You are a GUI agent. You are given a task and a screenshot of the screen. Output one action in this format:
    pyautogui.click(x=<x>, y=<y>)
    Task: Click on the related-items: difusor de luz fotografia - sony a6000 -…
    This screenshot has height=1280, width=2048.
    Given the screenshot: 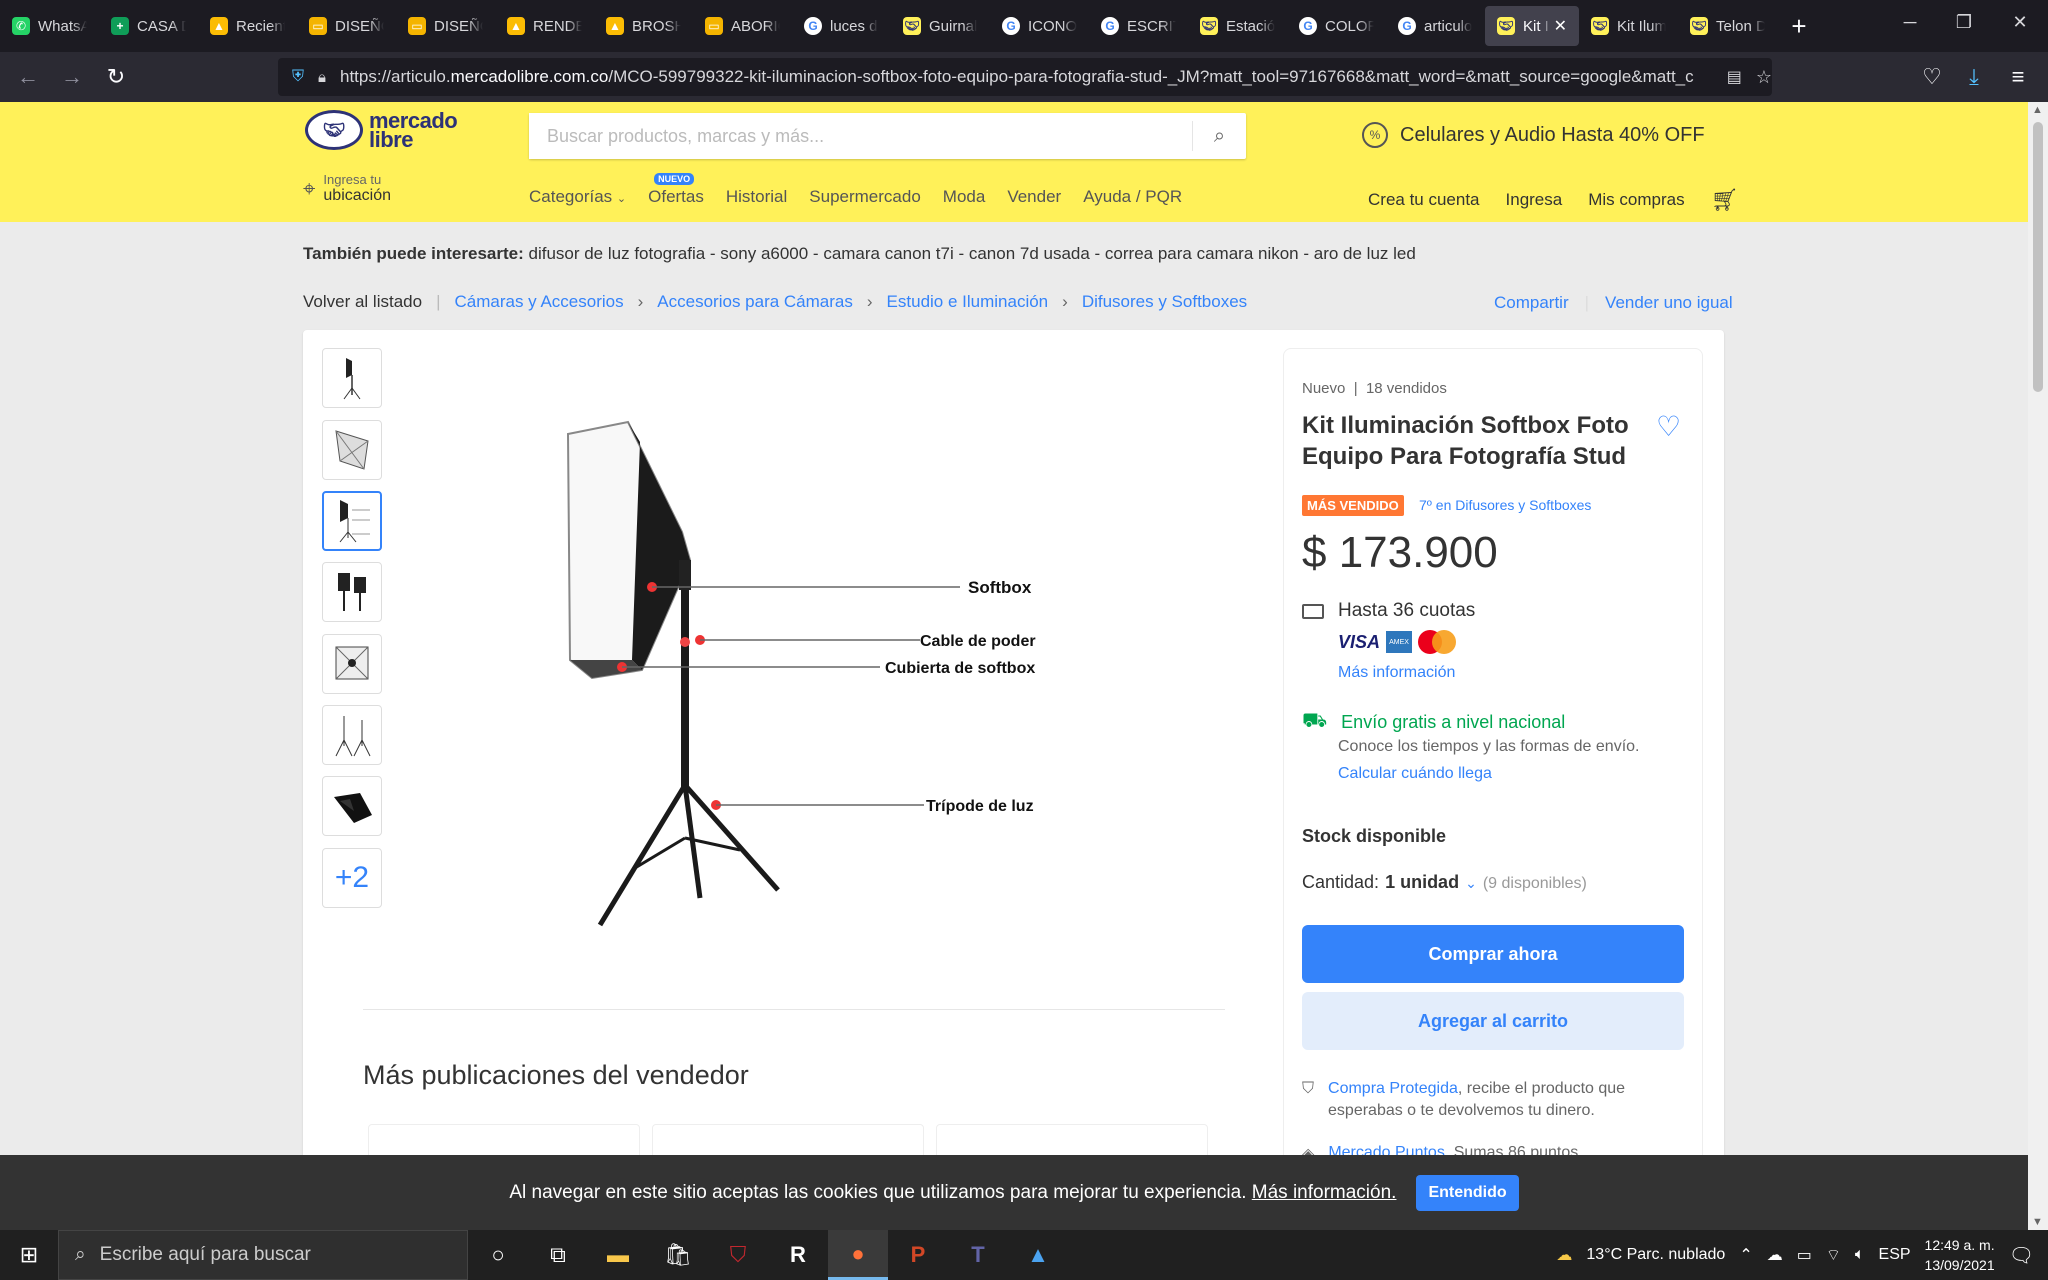 What is the action you would take?
    pyautogui.click(x=971, y=253)
    